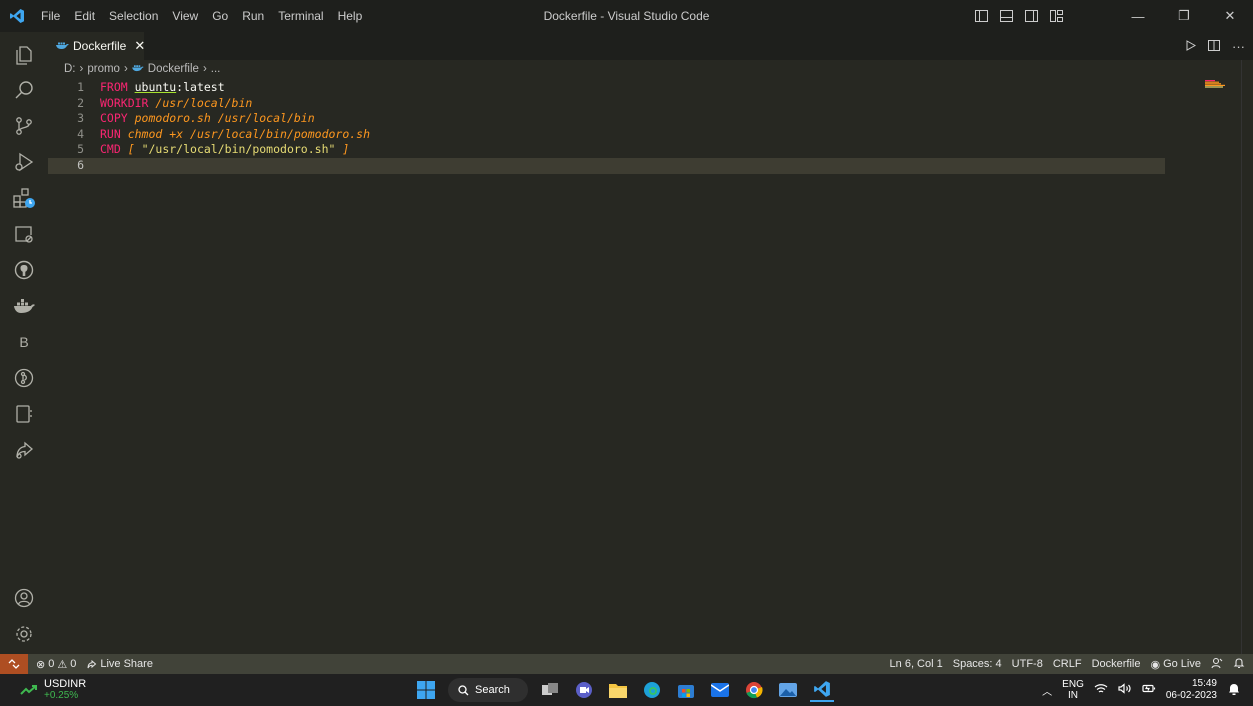 This screenshot has height=706, width=1253. I want to click on chrome-browser-icon, so click(754, 690).